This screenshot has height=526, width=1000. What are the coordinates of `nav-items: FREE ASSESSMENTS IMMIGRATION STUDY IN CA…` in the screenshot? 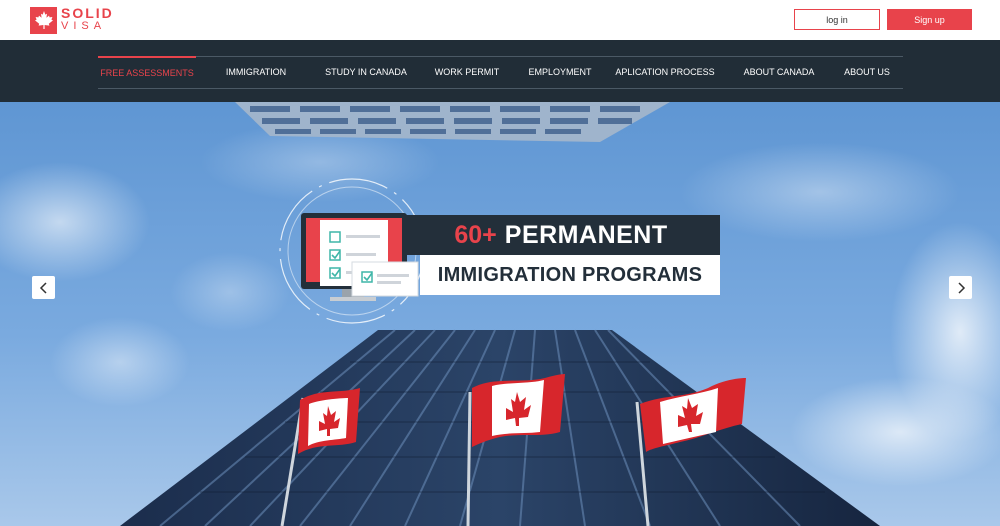 It's located at (500, 72).